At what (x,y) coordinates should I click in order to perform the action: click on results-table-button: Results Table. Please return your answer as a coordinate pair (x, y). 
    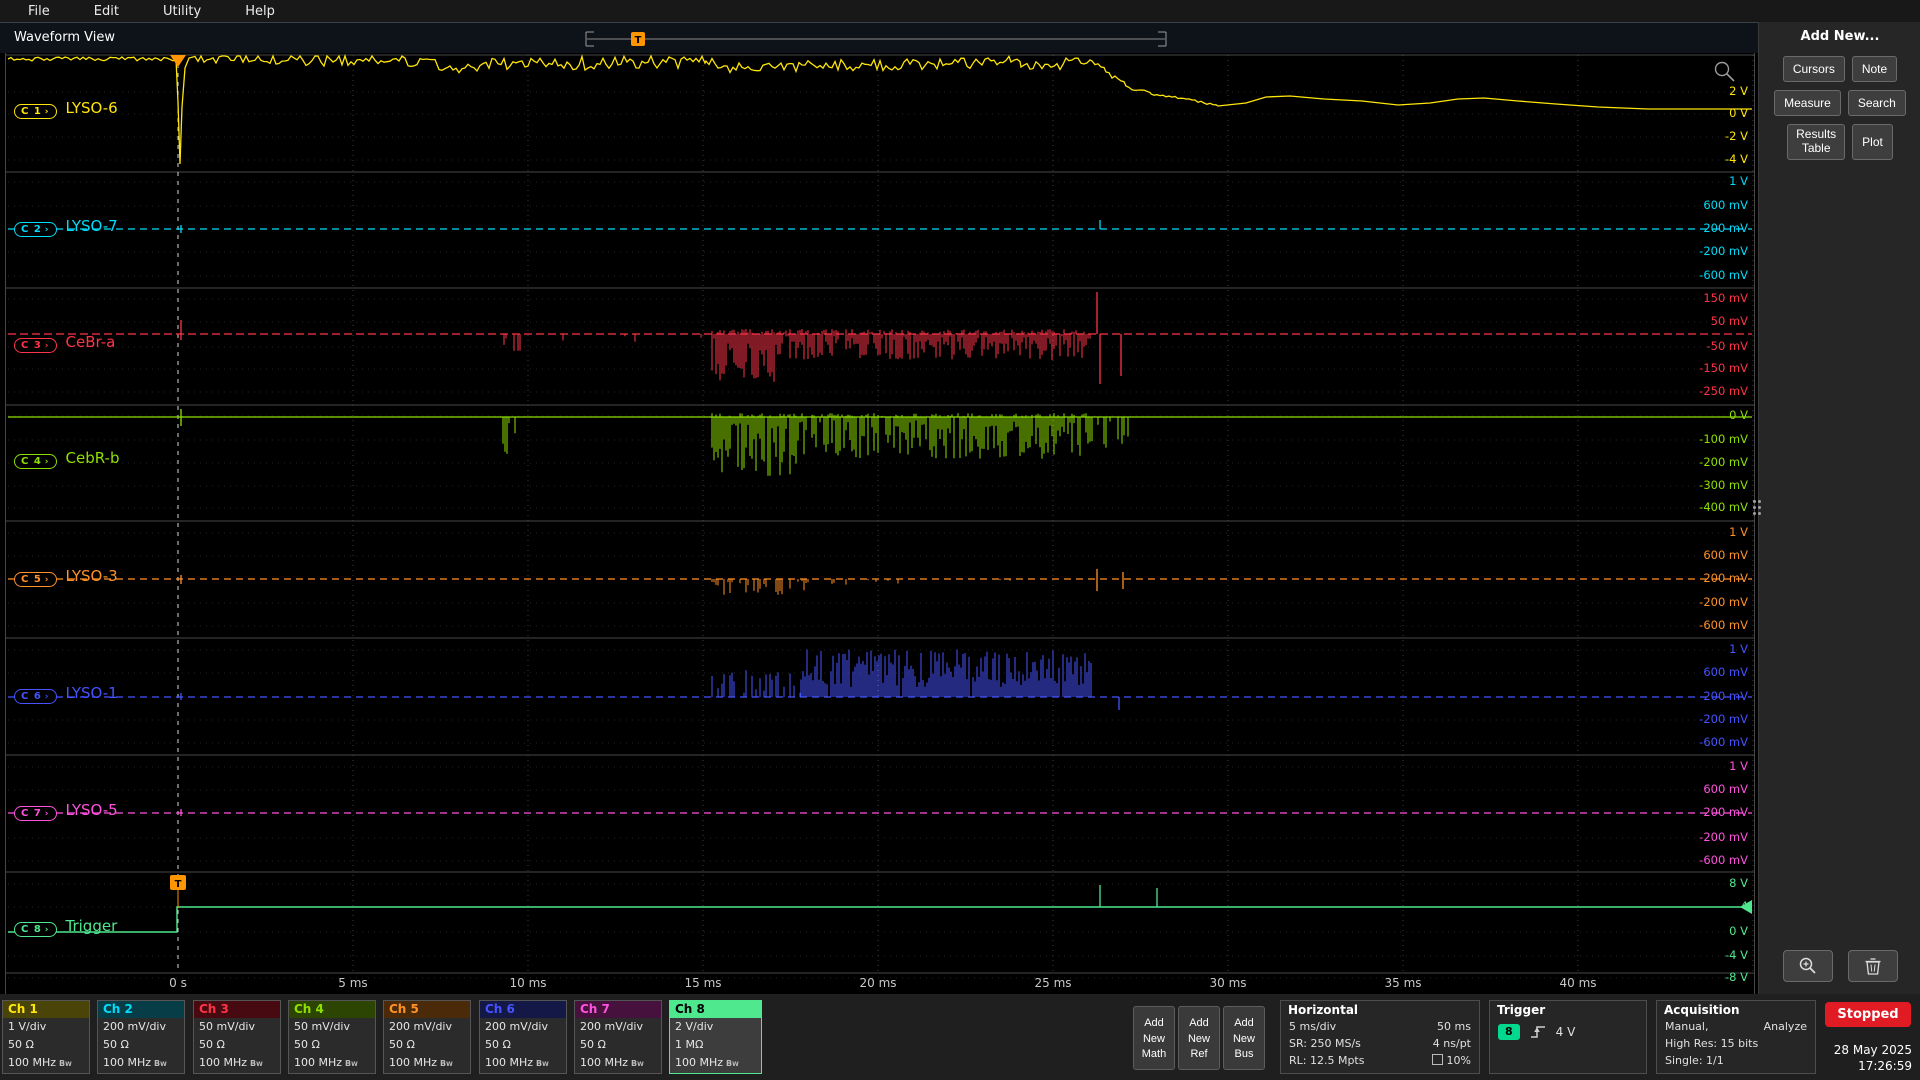
    Looking at the image, I should click on (1816, 142).